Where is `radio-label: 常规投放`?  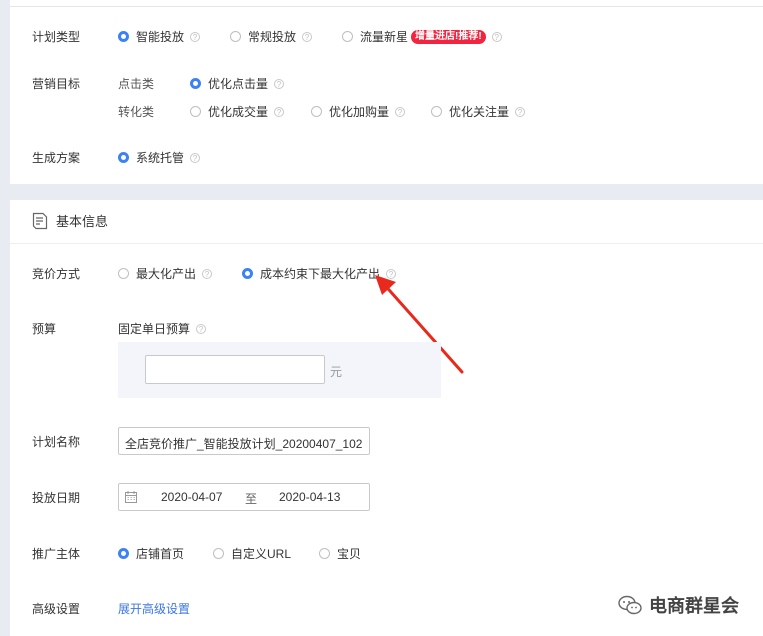
radio-label: 常规投放 is located at coordinates (272, 37).